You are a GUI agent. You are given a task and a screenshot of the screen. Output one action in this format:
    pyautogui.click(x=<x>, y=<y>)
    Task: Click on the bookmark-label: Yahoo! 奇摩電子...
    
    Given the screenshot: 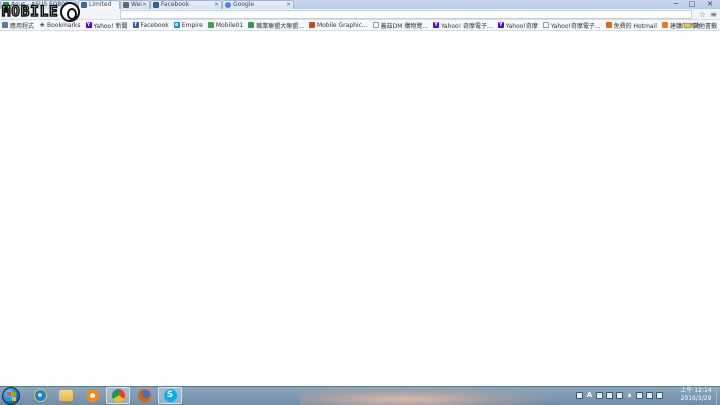 What is the action you would take?
    pyautogui.click(x=467, y=26)
    